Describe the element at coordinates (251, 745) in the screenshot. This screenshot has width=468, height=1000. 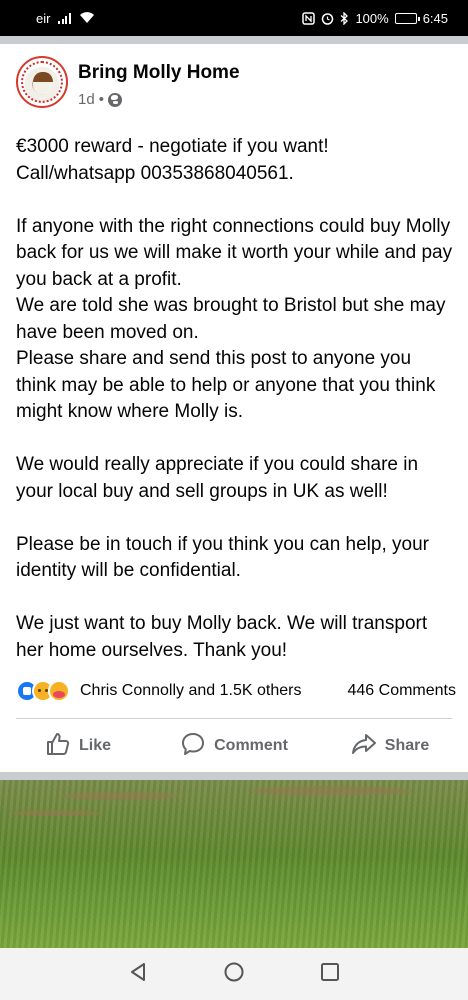
I see `comment-label: Comment` at that location.